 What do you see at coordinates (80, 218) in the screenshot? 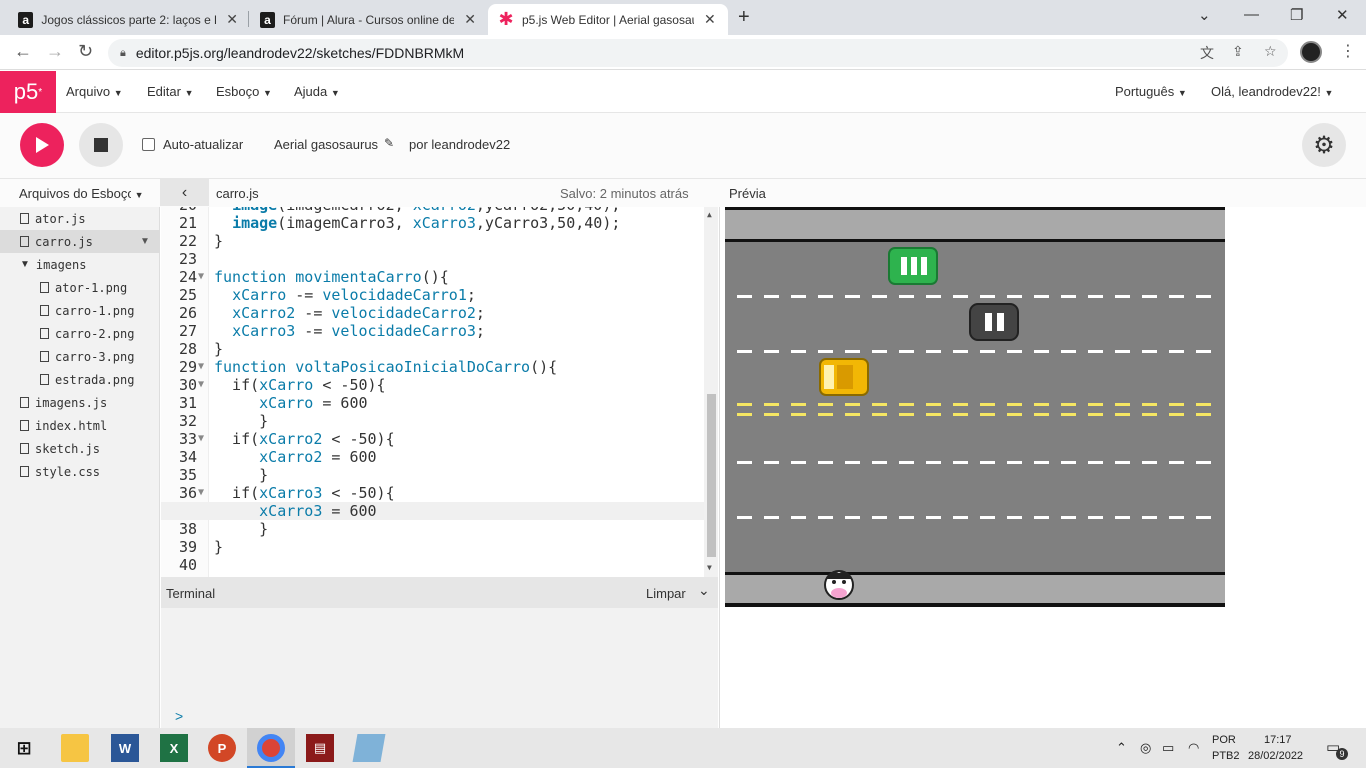
I see `sidebar-file: ator.js` at bounding box center [80, 218].